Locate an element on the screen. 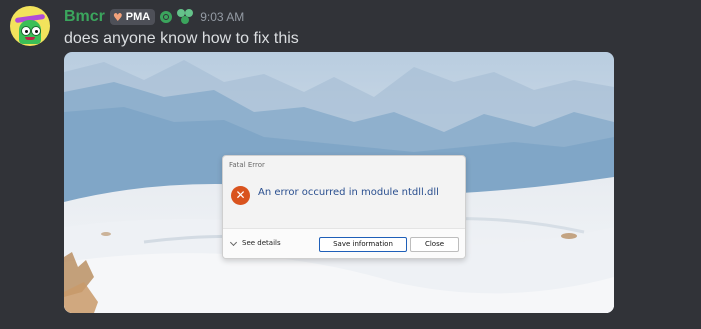 Image resolution: width=701 pixels, height=329 pixels. clover-badge-icon is located at coordinates (185, 17).